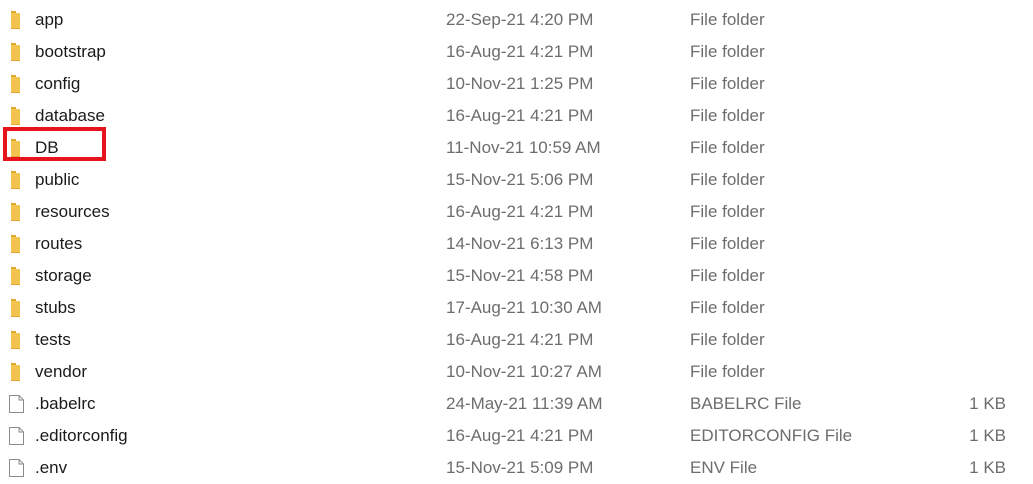  Describe the element at coordinates (81, 435) in the screenshot. I see `file-name: .editorconfig` at that location.